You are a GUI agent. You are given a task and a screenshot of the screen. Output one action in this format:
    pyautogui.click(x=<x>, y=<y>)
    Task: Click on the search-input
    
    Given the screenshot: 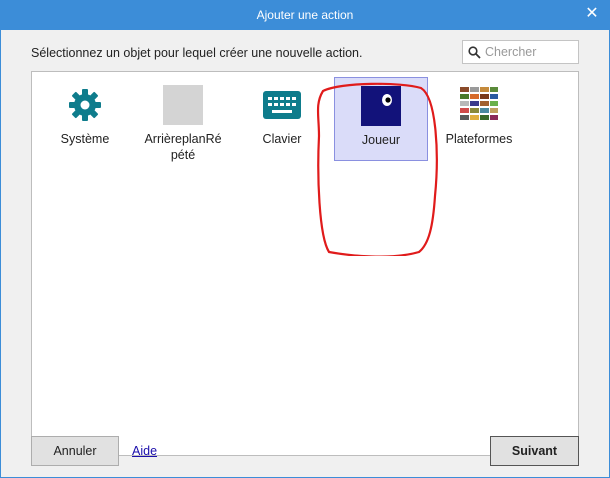 What is the action you would take?
    pyautogui.click(x=531, y=52)
    